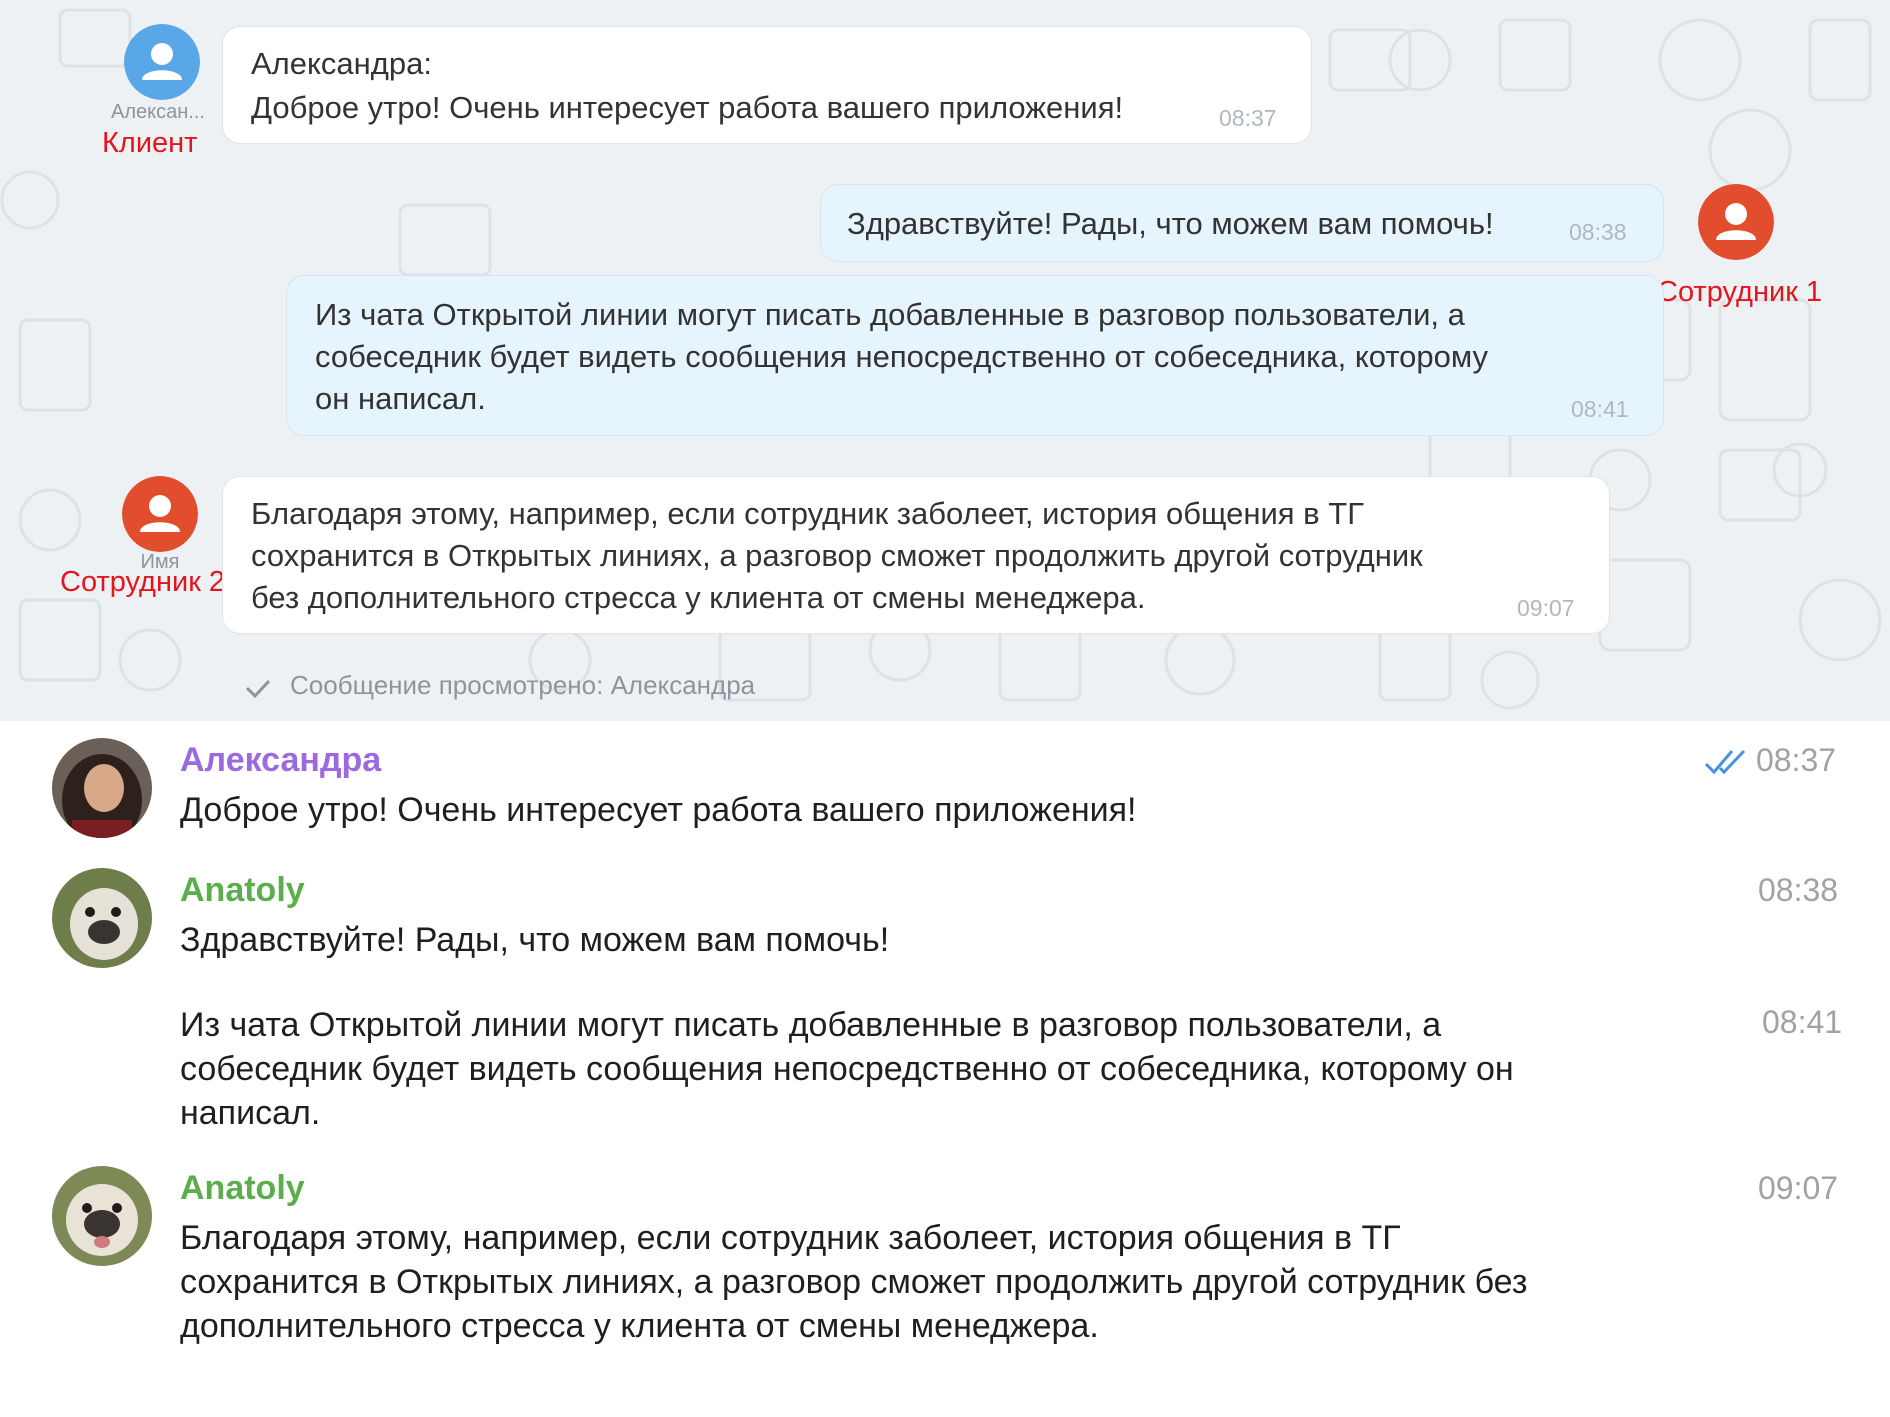  Describe the element at coordinates (400, 398) in the screenshot. I see `message-text-line: он написал.` at that location.